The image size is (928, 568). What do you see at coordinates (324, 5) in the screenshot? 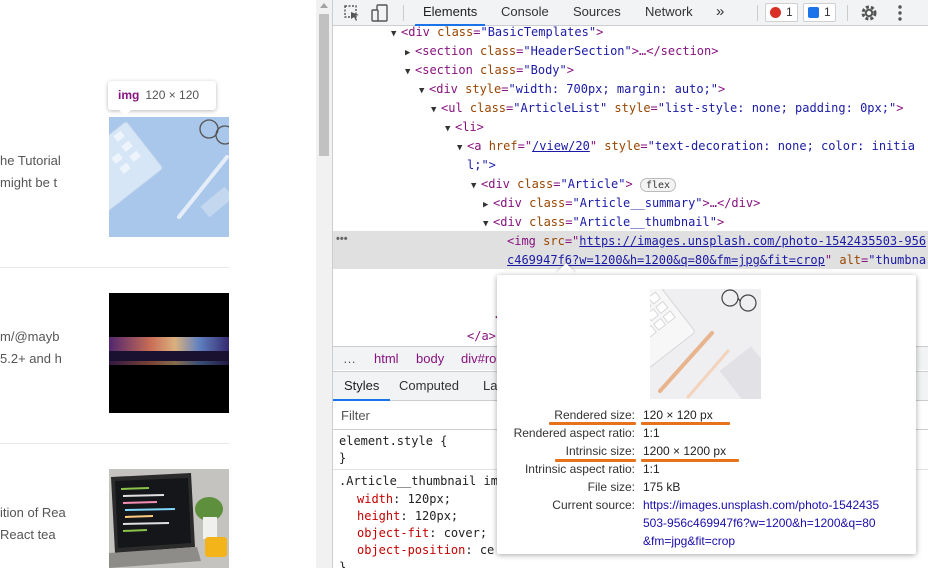
I see `scroll-up-arrow-icon` at bounding box center [324, 5].